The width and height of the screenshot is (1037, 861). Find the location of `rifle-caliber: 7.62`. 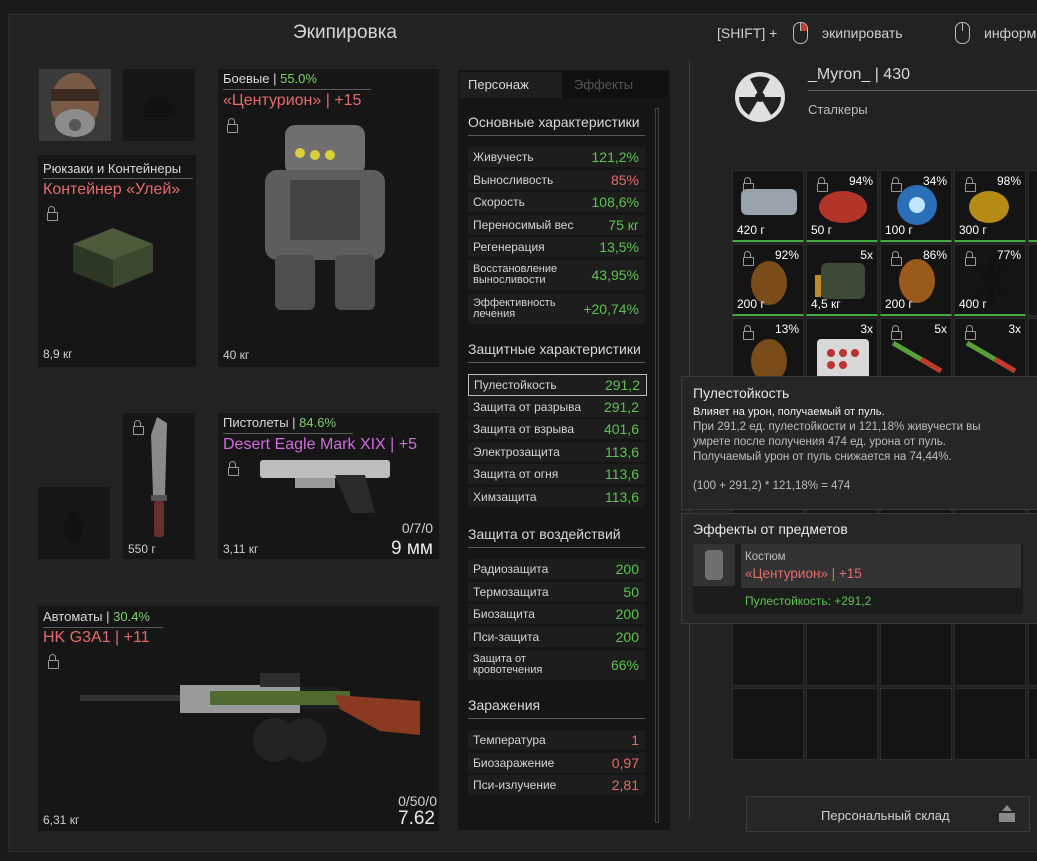

rifle-caliber: 7.62 is located at coordinates (416, 818).